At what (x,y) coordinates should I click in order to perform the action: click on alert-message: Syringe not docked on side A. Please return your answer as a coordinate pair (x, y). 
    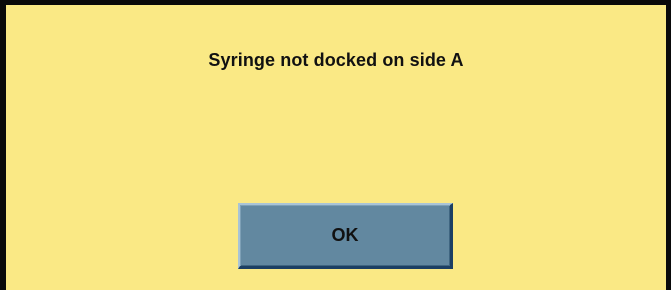
    Looking at the image, I should click on (336, 60).